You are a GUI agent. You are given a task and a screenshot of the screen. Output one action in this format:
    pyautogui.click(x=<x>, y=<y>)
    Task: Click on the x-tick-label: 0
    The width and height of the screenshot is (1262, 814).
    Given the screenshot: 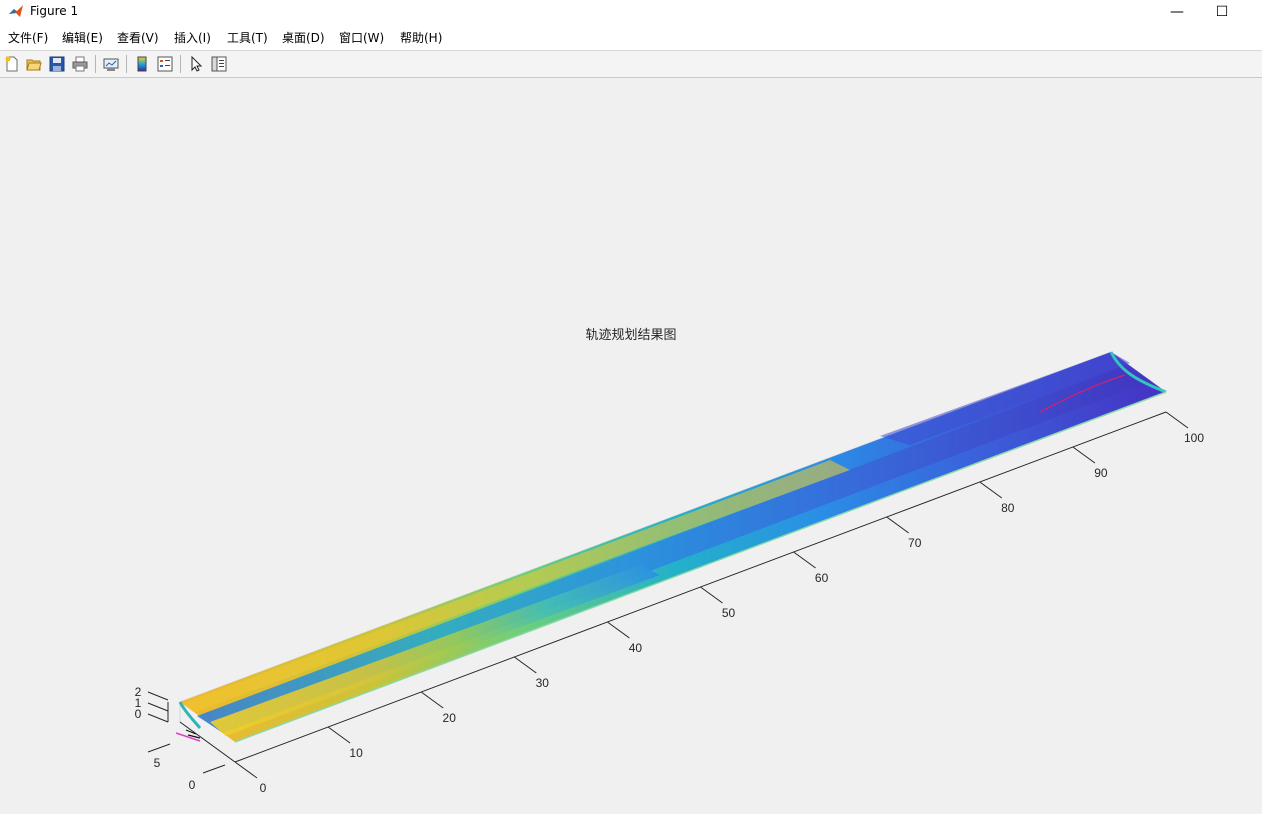 What is the action you would take?
    pyautogui.click(x=263, y=788)
    